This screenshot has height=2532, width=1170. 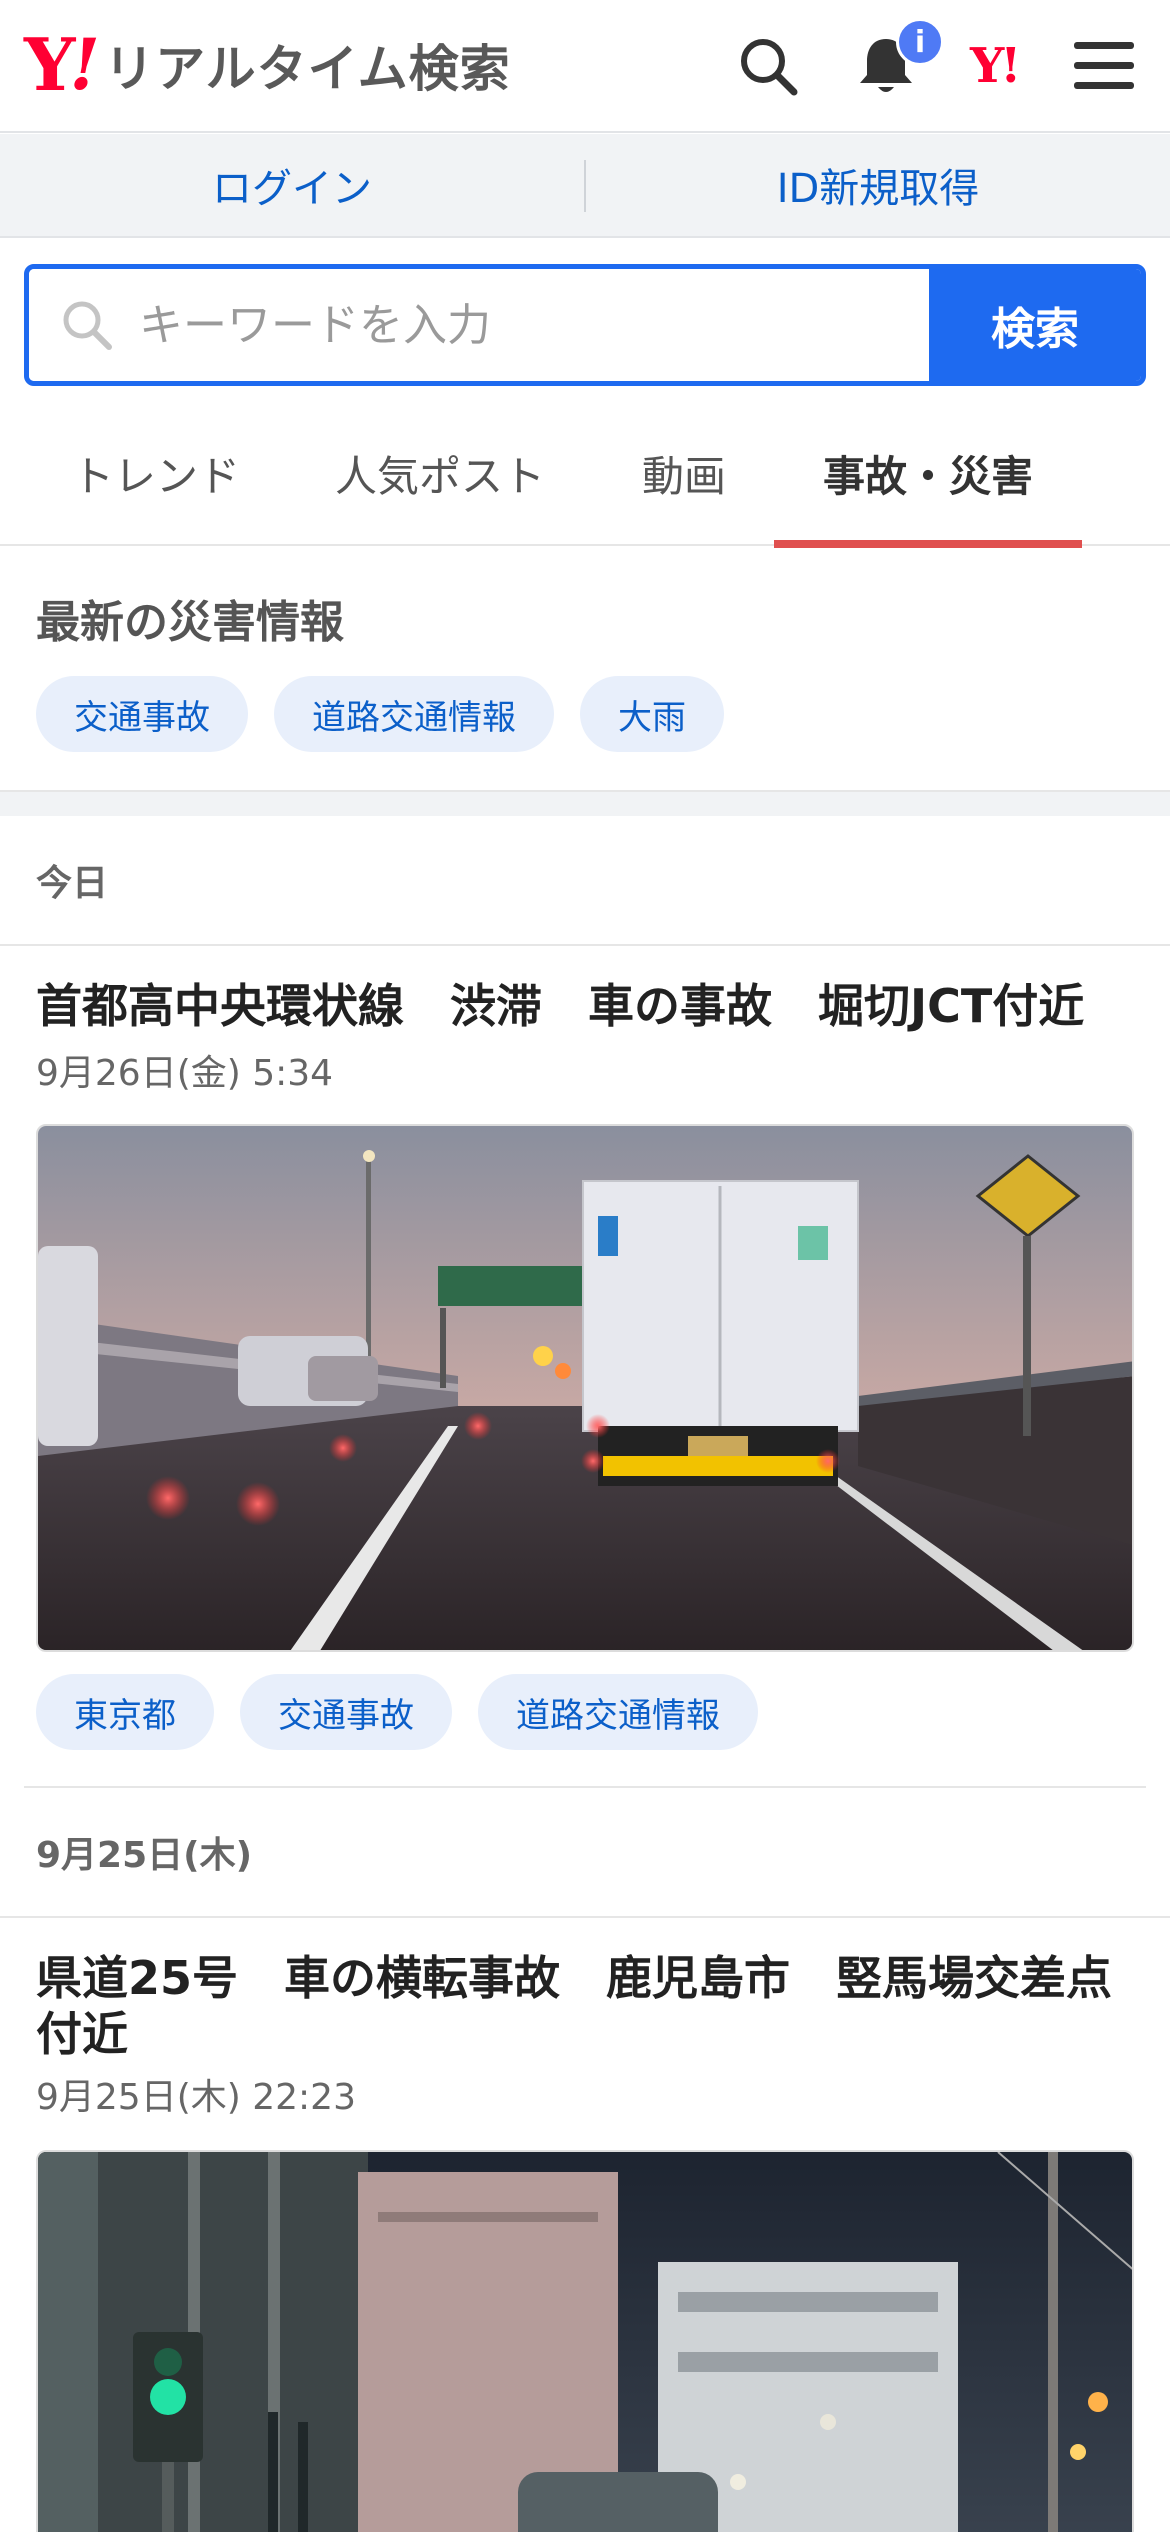 What do you see at coordinates (928, 474) in the screenshot?
I see `tab-accidents-disasters: 事故・災害` at bounding box center [928, 474].